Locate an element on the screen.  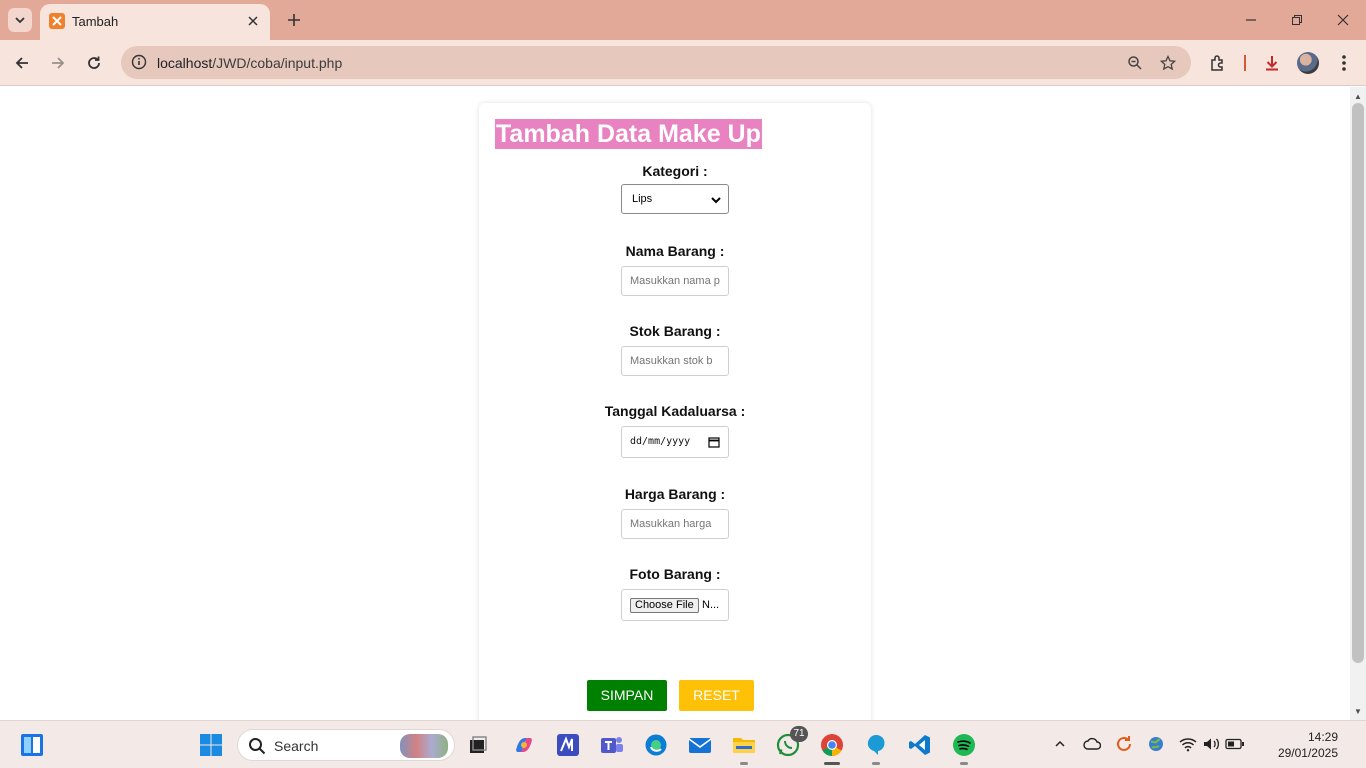
spotify-button is located at coordinates (964, 747).